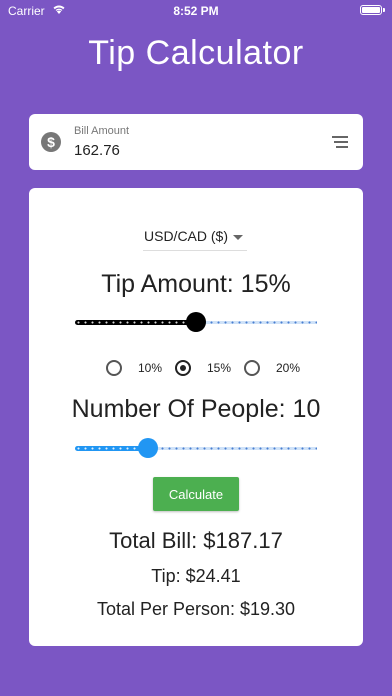  I want to click on number-of-people-heading: Number Of People: 10, so click(196, 409).